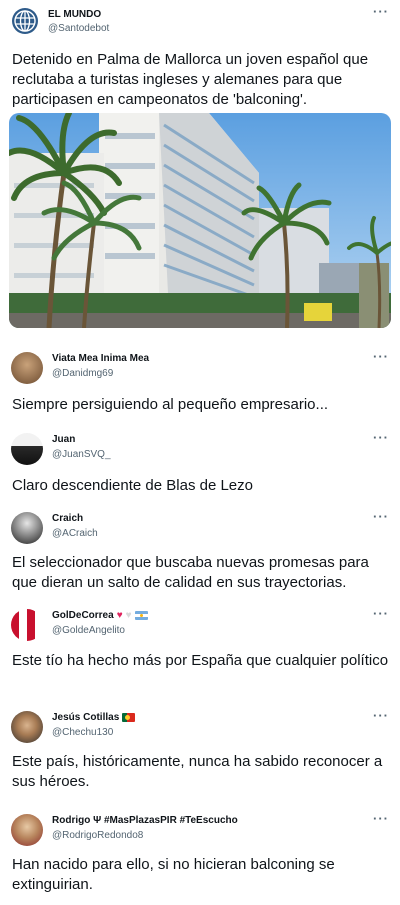 This screenshot has width=400, height=905. Describe the element at coordinates (83, 615) in the screenshot. I see `author-name-label: GolDeCorrea` at that location.